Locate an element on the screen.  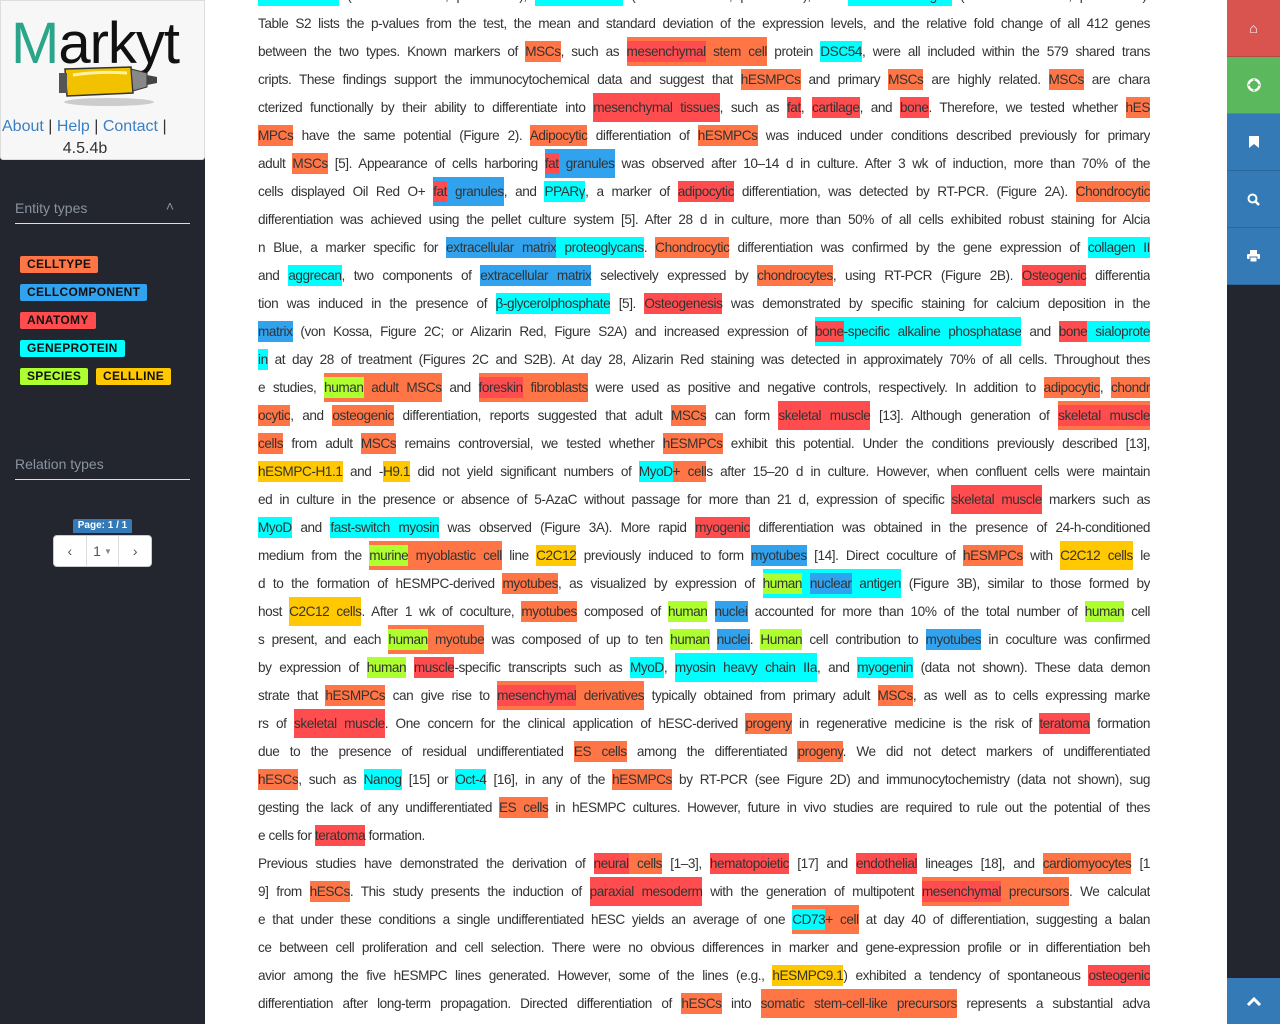
bookmark-button is located at coordinates (1253, 142).